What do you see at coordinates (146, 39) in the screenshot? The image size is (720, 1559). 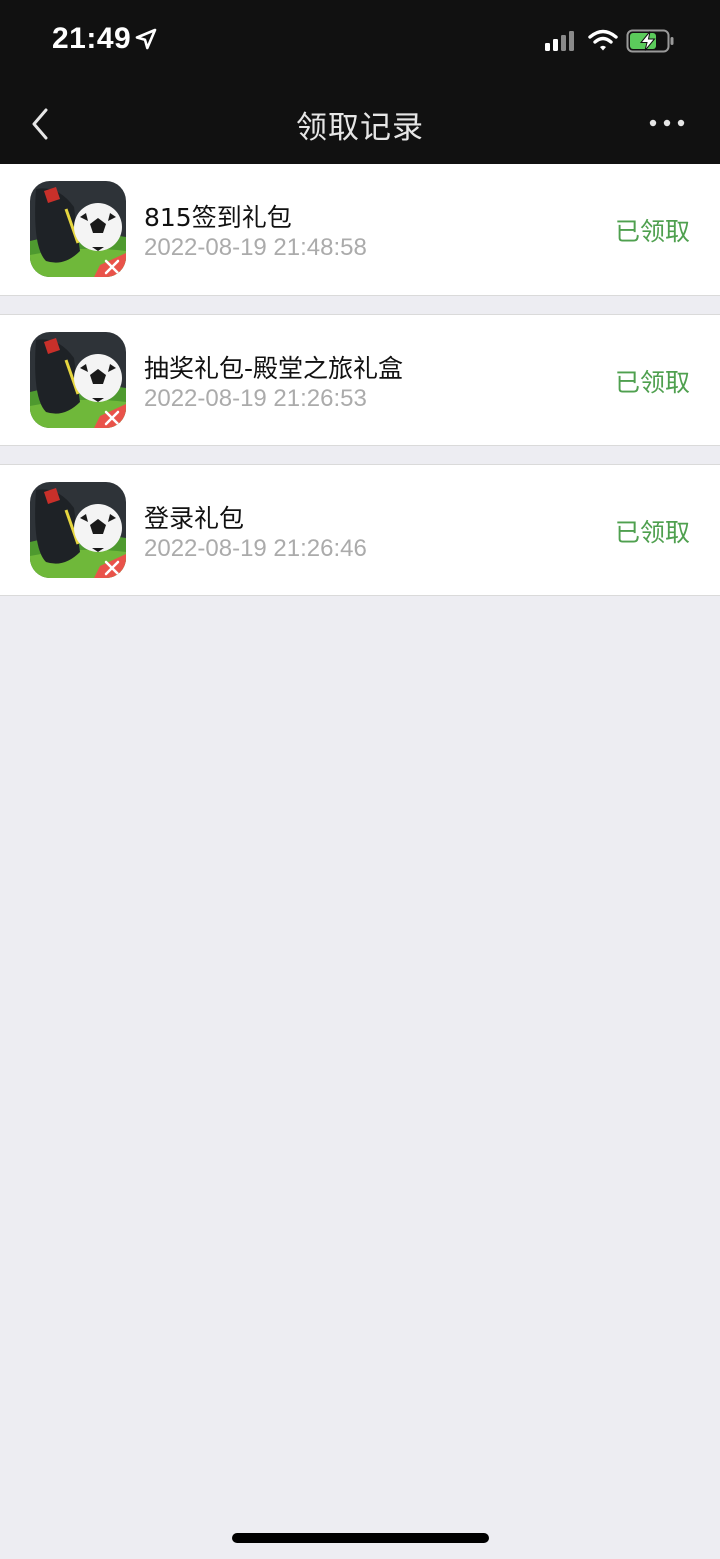 I see `location-arrow-icon` at bounding box center [146, 39].